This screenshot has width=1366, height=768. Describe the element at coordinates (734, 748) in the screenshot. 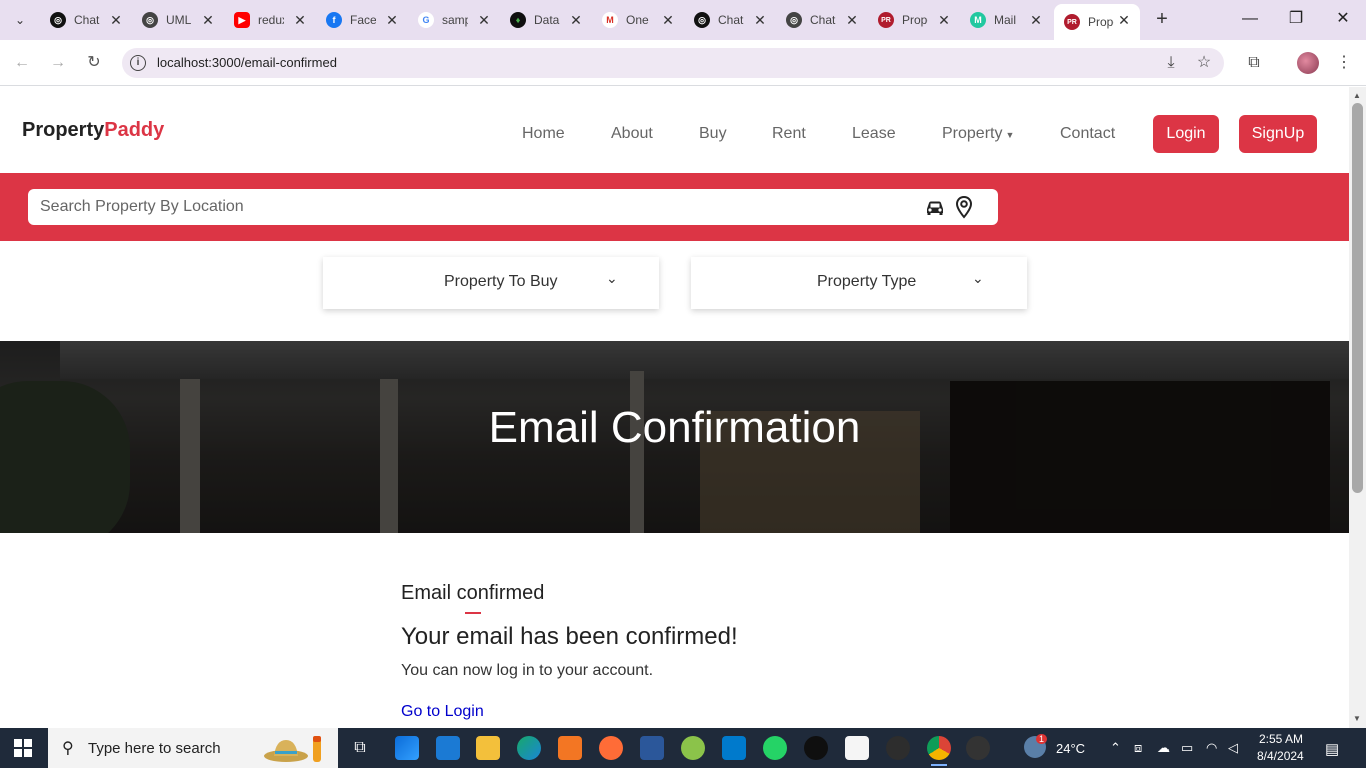

I see `vscode-icon` at that location.